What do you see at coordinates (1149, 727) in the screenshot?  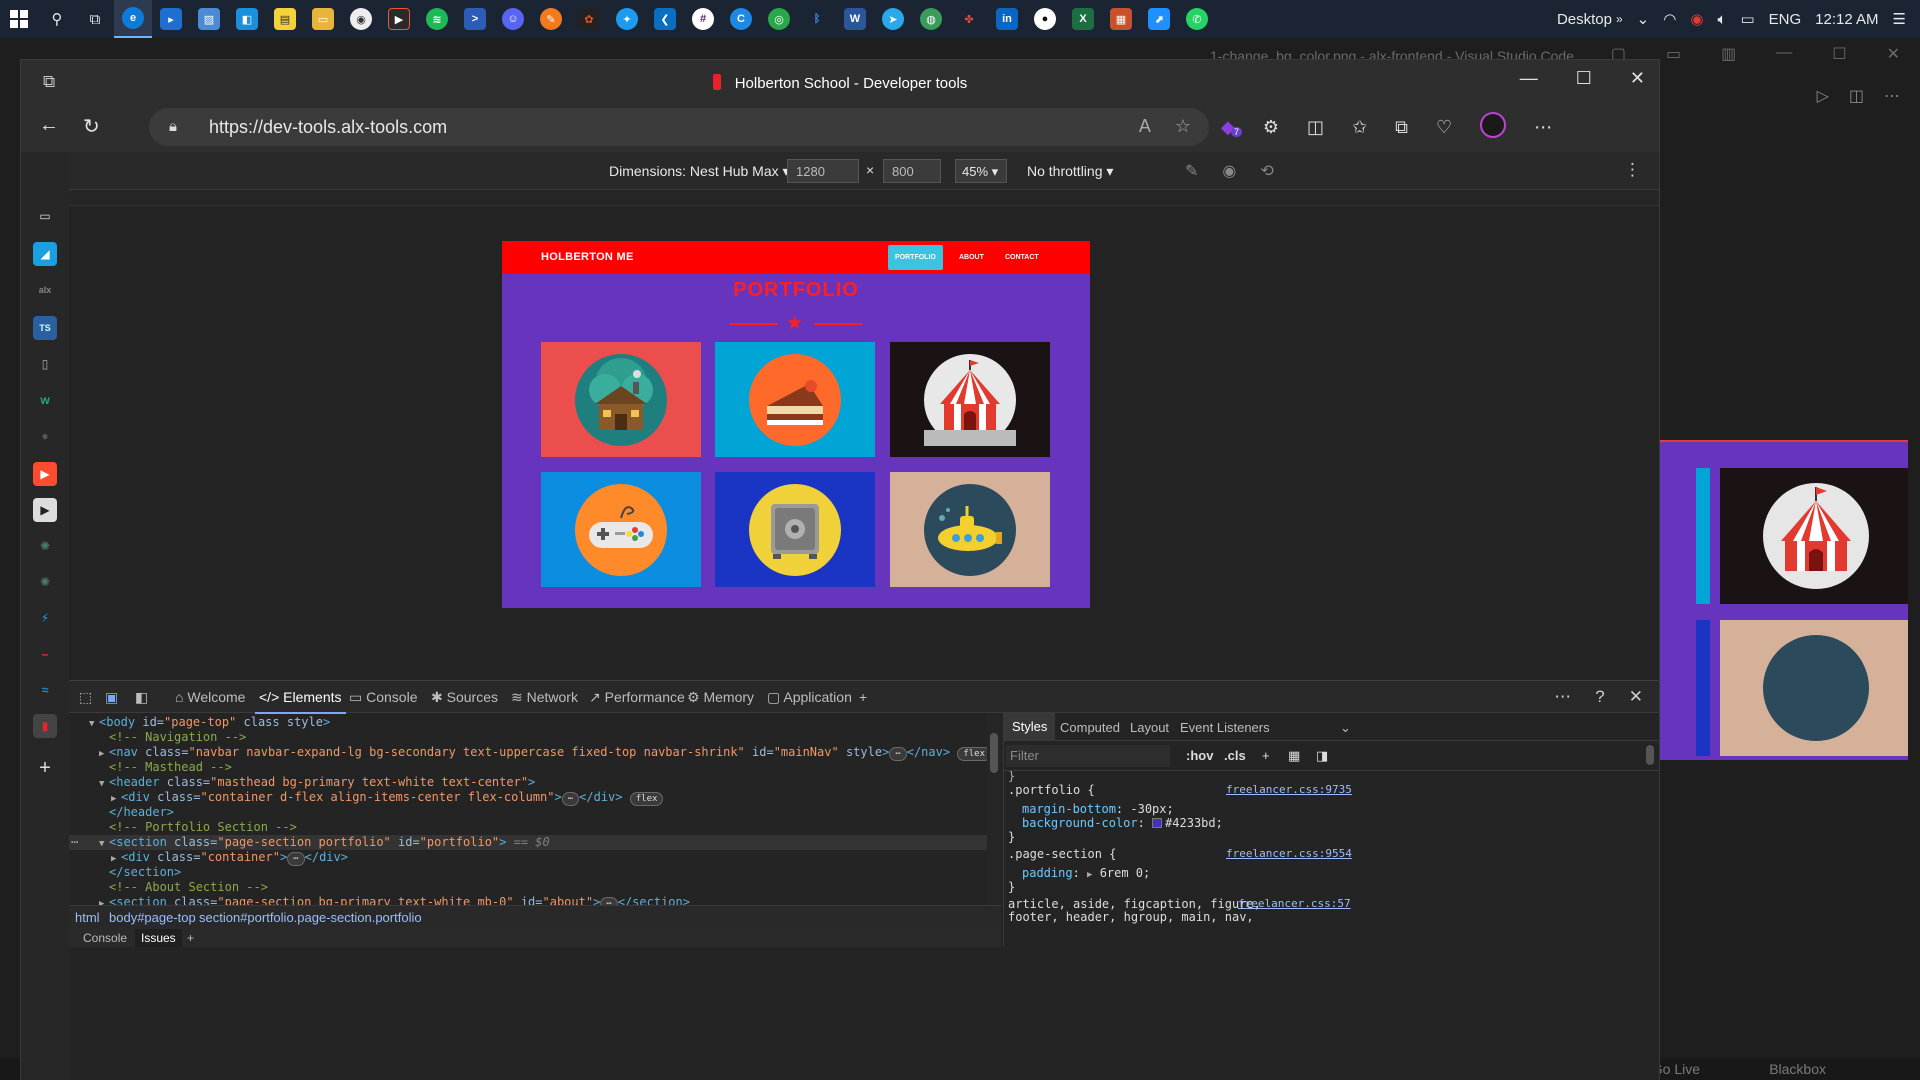 I see `styles-tab-layout: Layout` at bounding box center [1149, 727].